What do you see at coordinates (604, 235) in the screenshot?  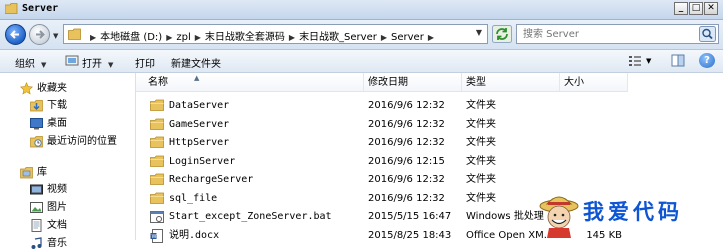 I see `file-size: 145 KB` at bounding box center [604, 235].